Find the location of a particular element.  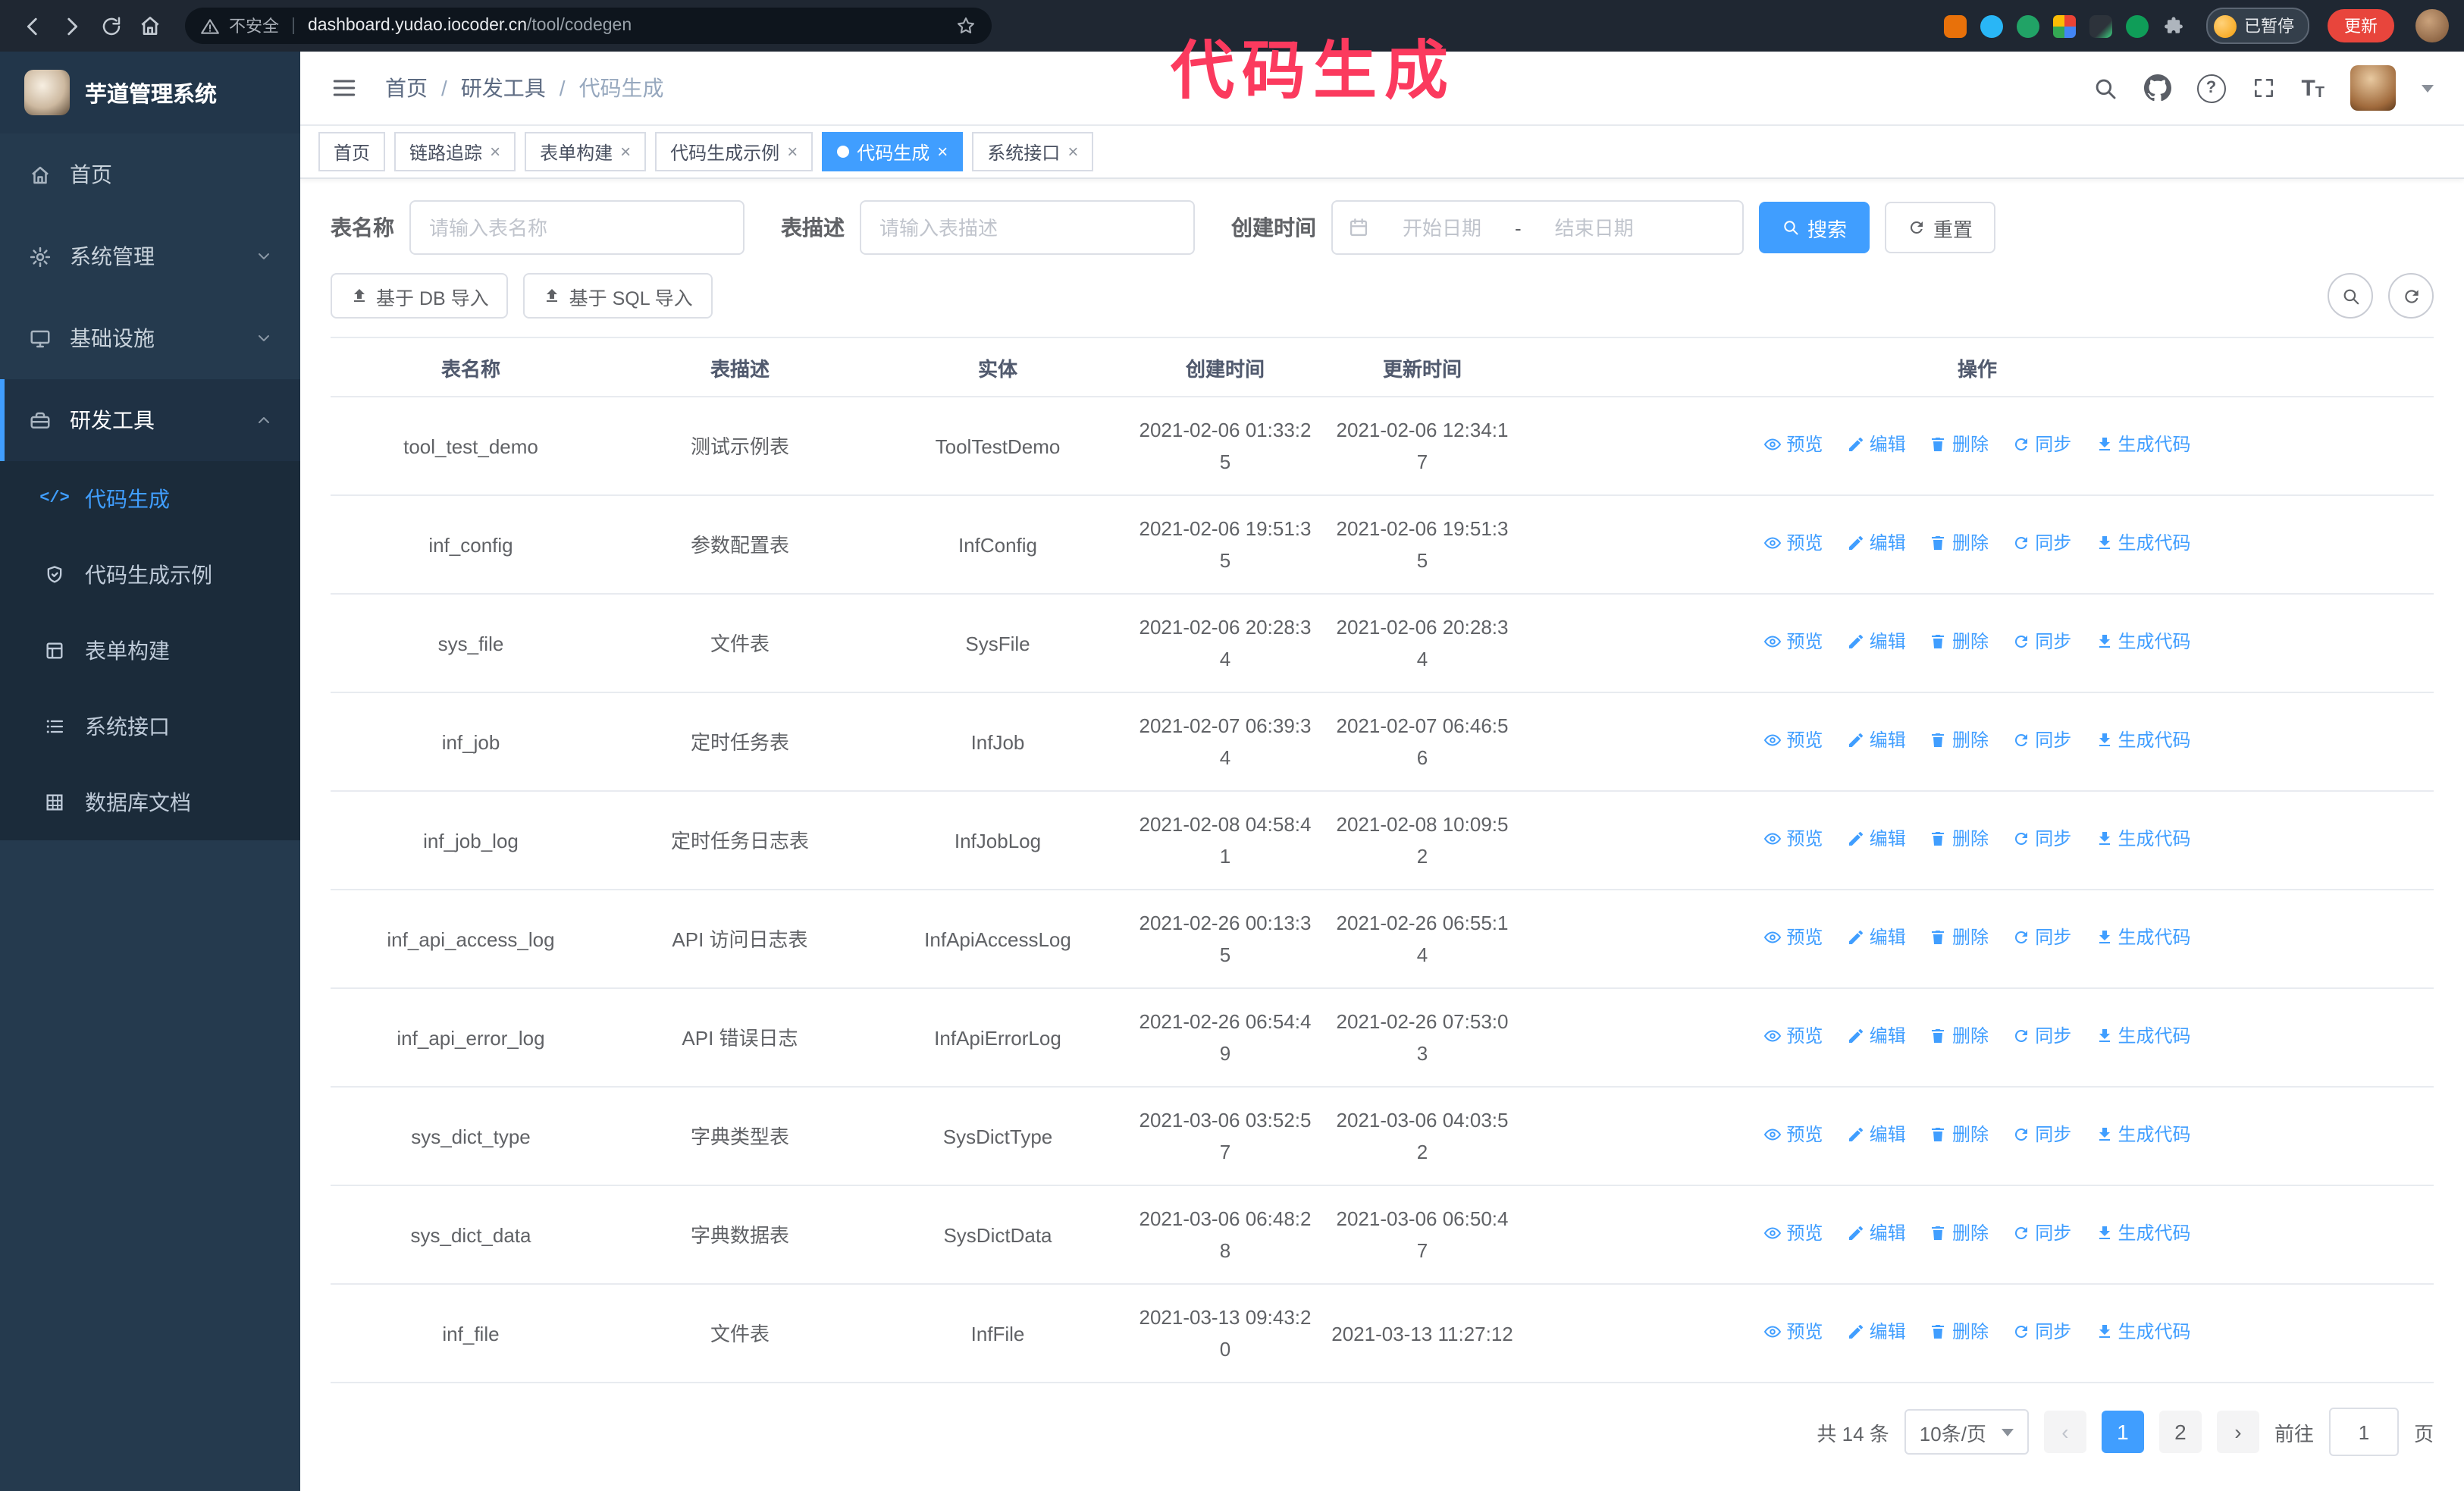

sidebar-subitem-codegen-example: 代码生成示例 is located at coordinates (150, 575).